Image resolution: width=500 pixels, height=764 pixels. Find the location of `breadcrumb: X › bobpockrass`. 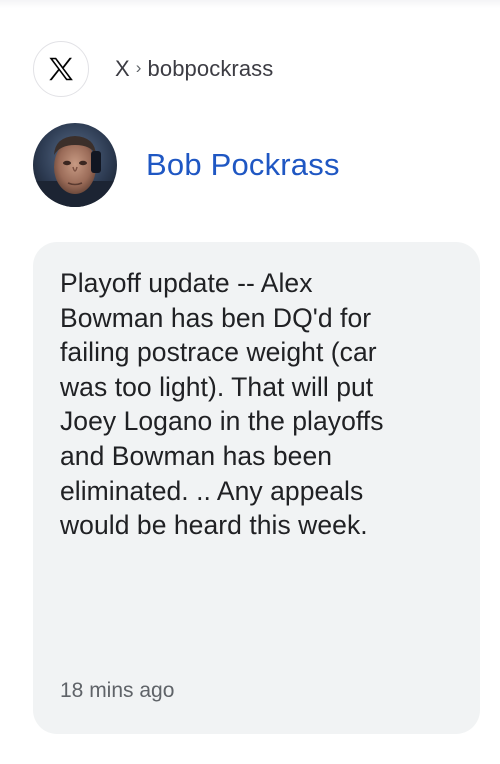

breadcrumb: X › bobpockrass is located at coordinates (194, 69).